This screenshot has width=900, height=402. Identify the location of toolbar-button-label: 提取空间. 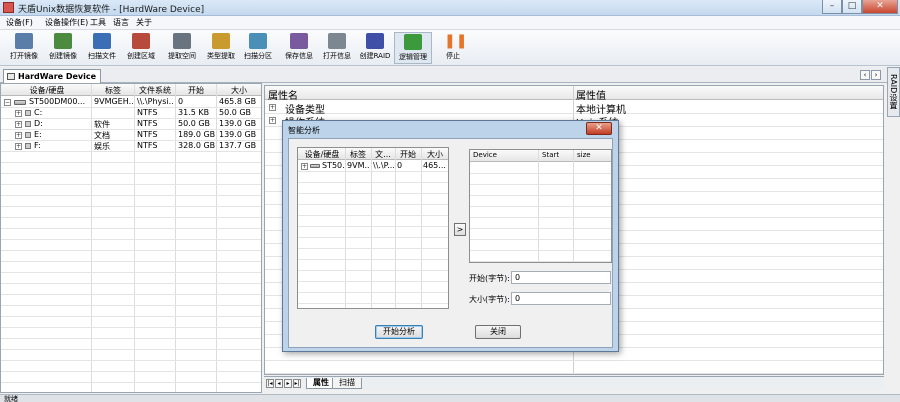
(182, 56).